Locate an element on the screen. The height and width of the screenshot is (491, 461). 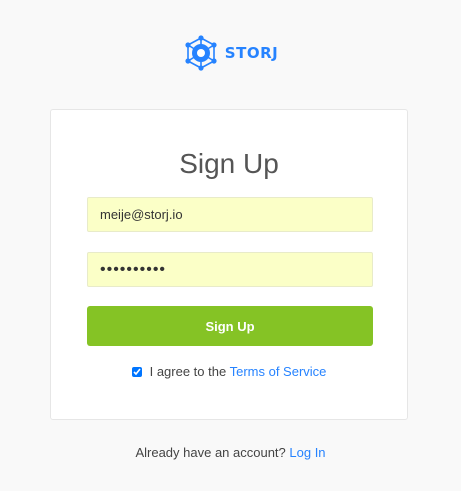
page-title: Sign Up is located at coordinates (229, 163).